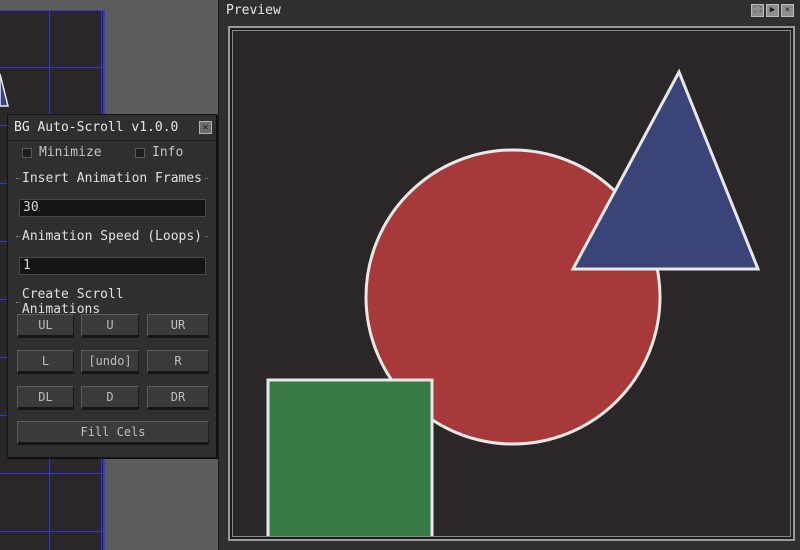 The height and width of the screenshot is (550, 800). Describe the element at coordinates (178, 326) in the screenshot. I see `scroll-up-right-button: UR` at that location.